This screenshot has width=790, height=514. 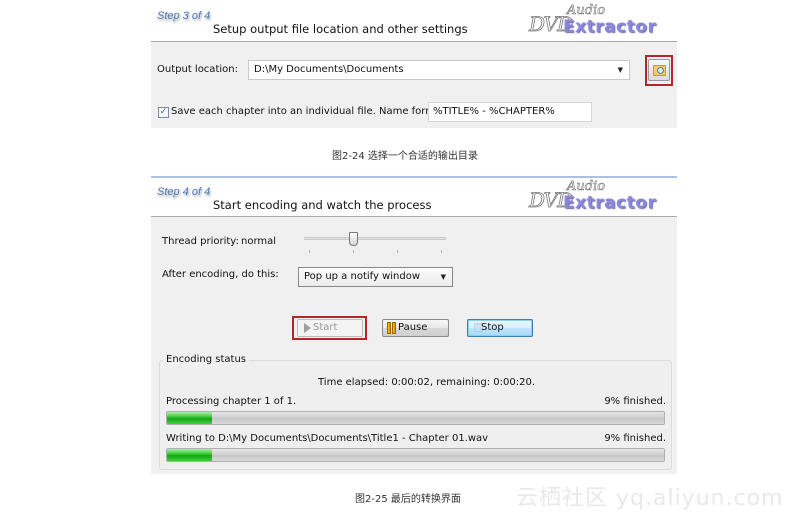 What do you see at coordinates (392, 328) in the screenshot?
I see `pause-icon` at bounding box center [392, 328].